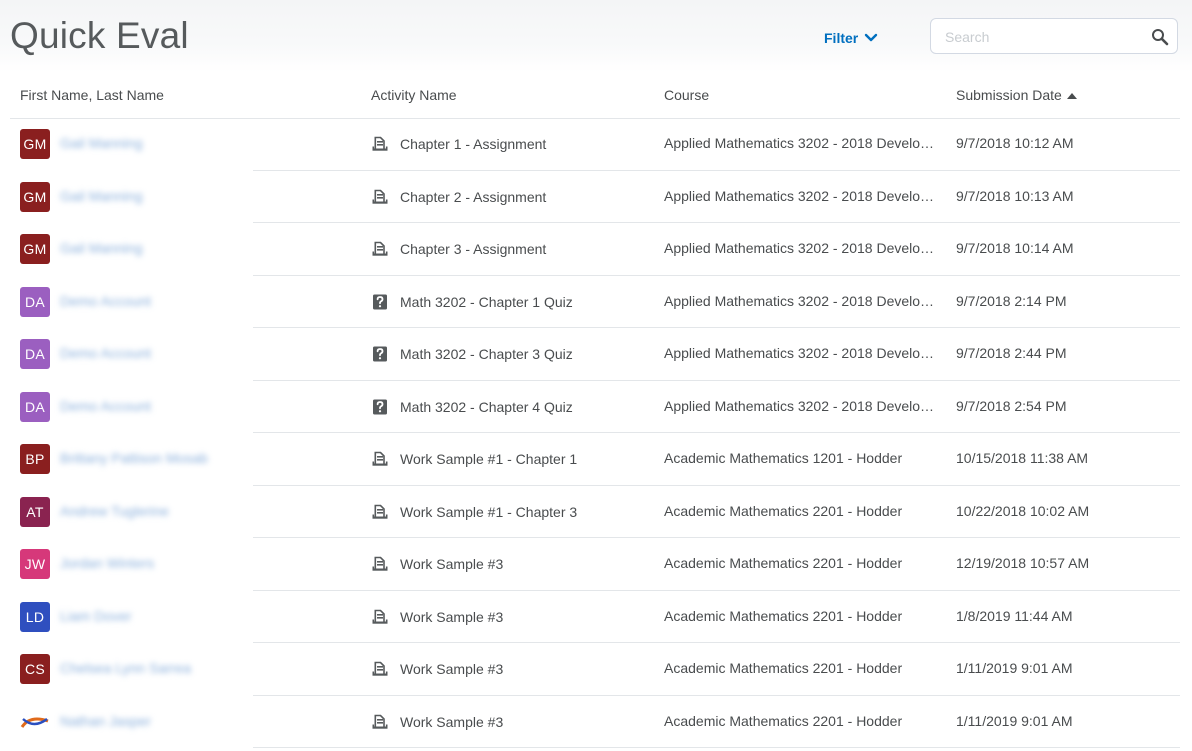  I want to click on activity-name: Chapter 1 - Assignment, so click(473, 144).